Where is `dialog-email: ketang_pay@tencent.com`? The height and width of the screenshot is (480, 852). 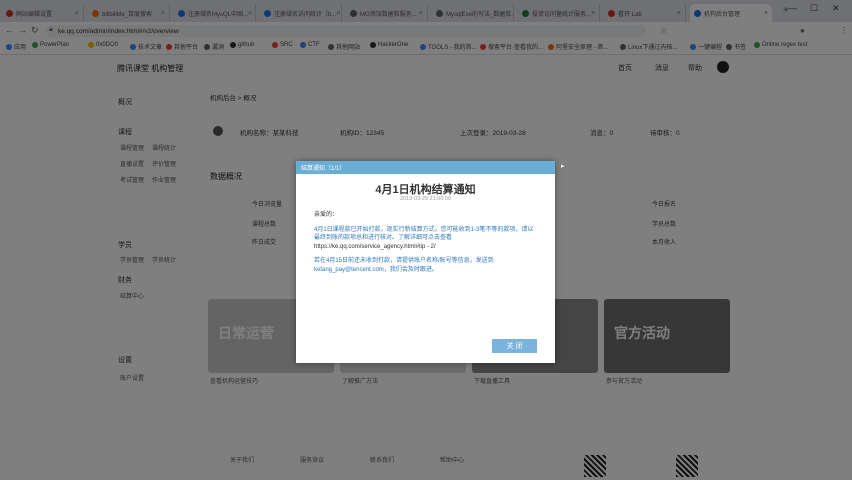
dialog-email: ketang_pay@tencent.com is located at coordinates (349, 270).